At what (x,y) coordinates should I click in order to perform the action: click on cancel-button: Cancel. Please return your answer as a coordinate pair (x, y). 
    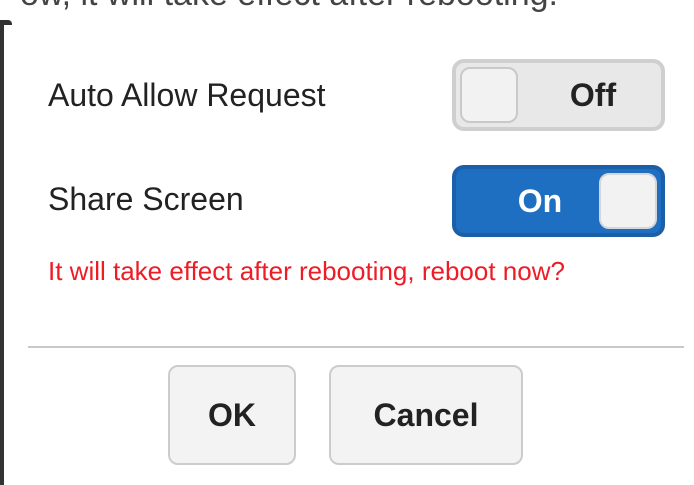
    Looking at the image, I should click on (426, 415).